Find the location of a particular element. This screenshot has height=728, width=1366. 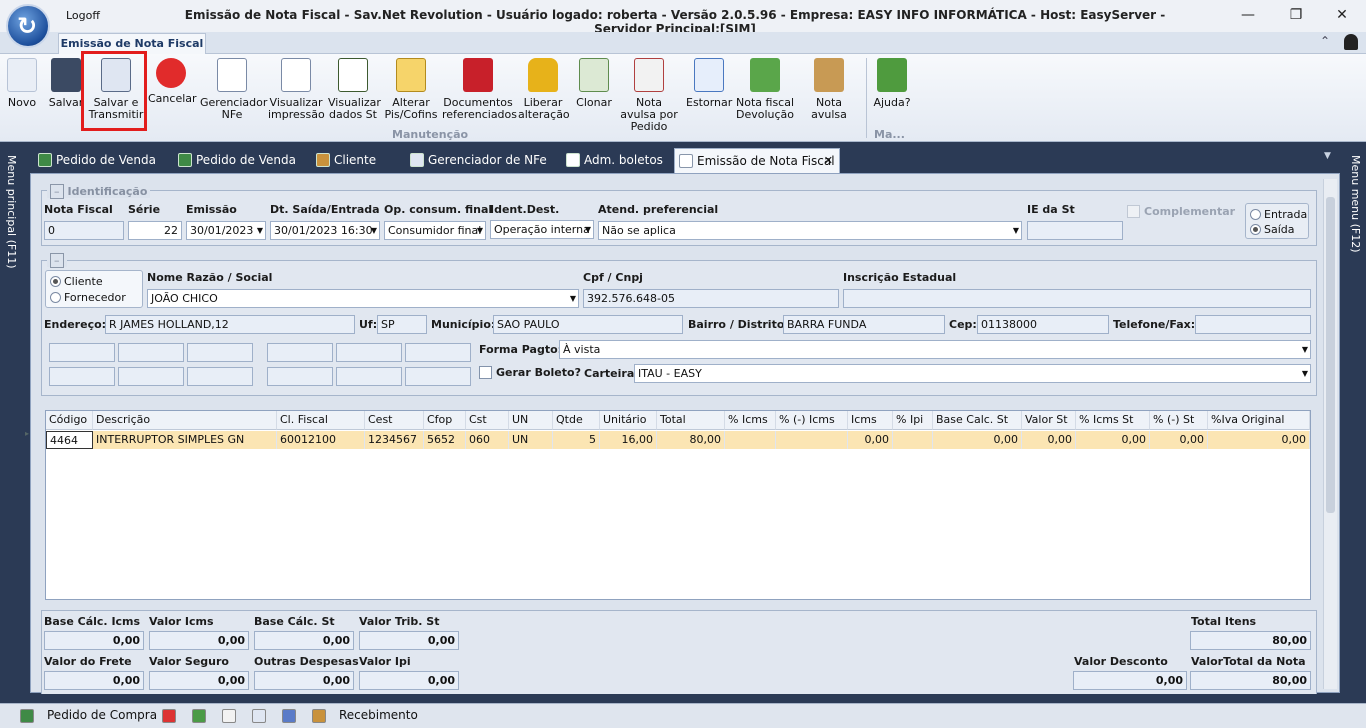

col-header: % Ipi is located at coordinates (913, 420).